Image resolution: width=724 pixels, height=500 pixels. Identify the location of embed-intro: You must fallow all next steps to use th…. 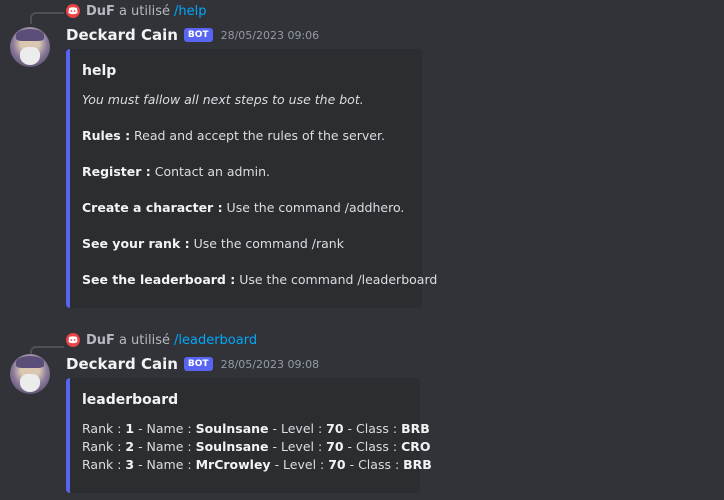
(223, 99).